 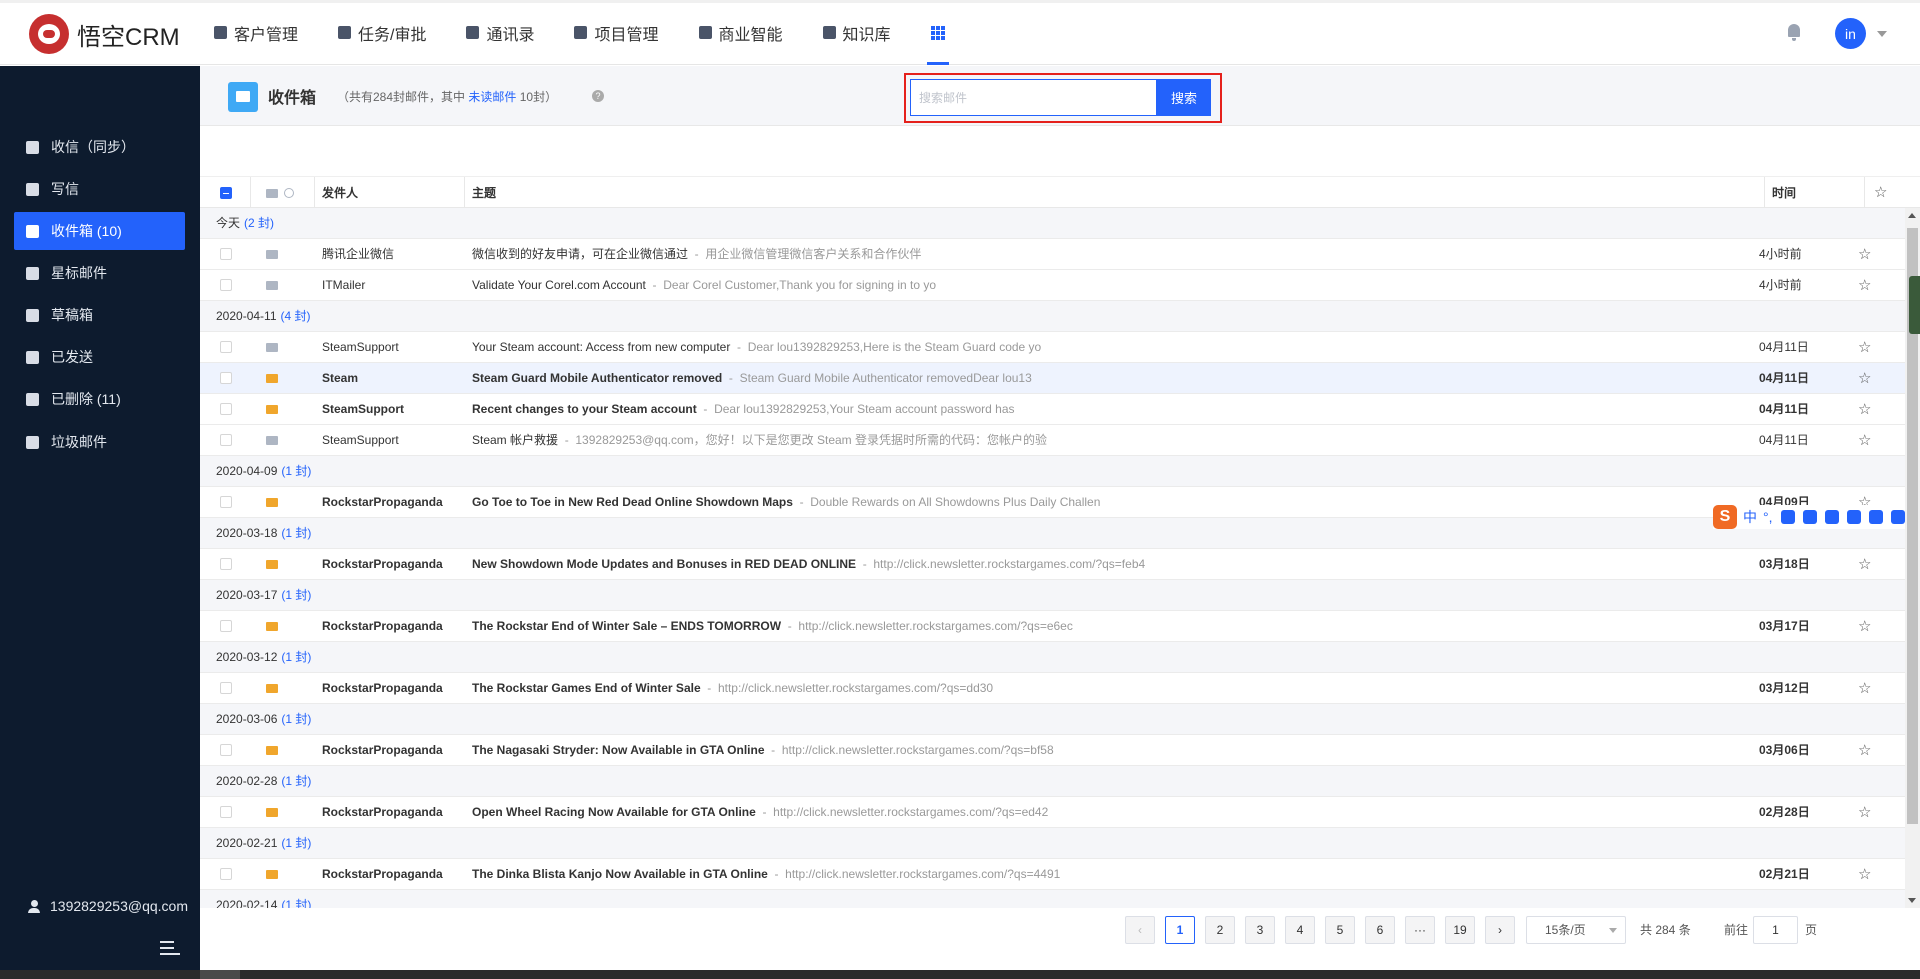 I want to click on page-number-button: 6, so click(x=1380, y=930).